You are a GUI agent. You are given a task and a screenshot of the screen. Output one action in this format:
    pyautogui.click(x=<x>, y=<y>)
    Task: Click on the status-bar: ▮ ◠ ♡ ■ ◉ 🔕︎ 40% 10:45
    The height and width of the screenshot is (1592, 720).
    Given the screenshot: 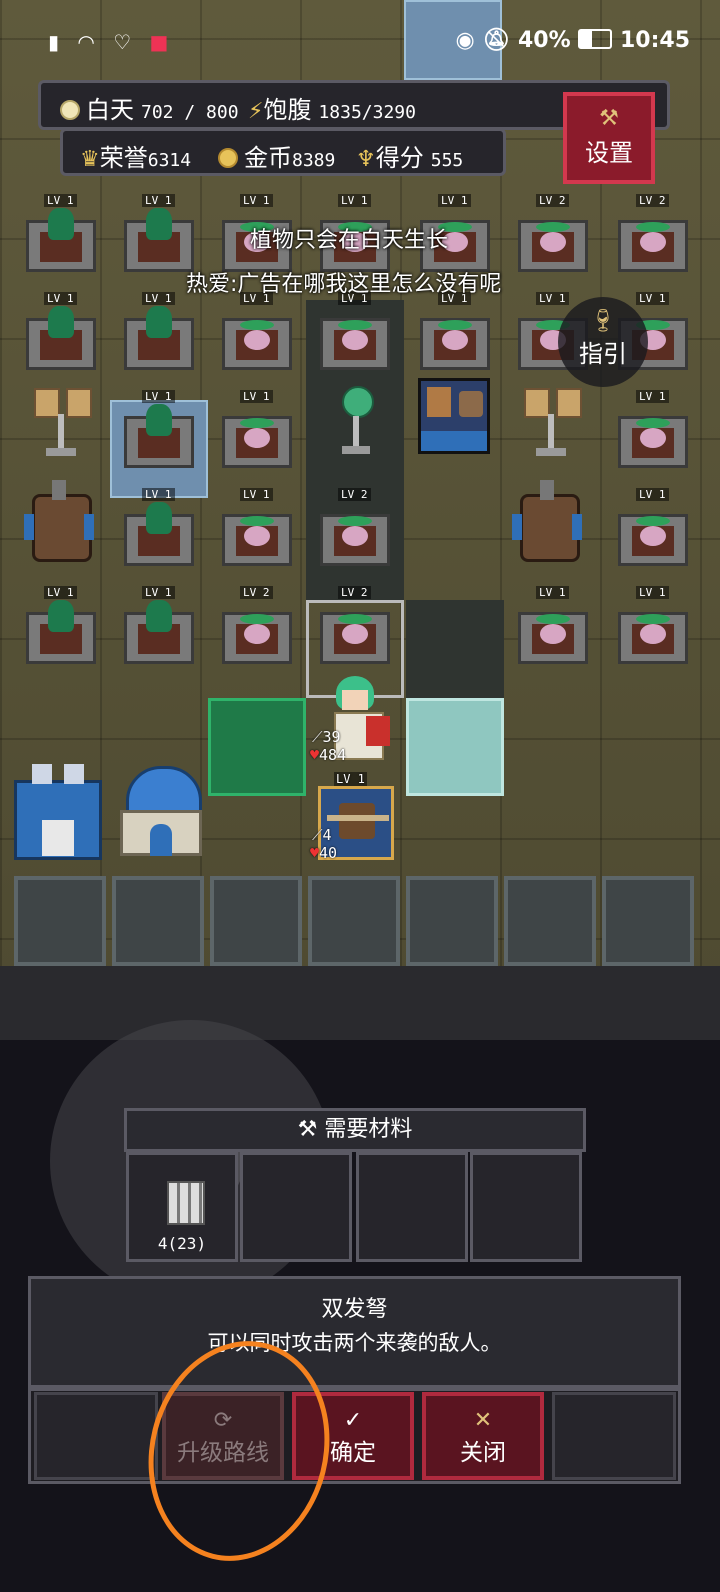 What is the action you would take?
    pyautogui.click(x=360, y=44)
    